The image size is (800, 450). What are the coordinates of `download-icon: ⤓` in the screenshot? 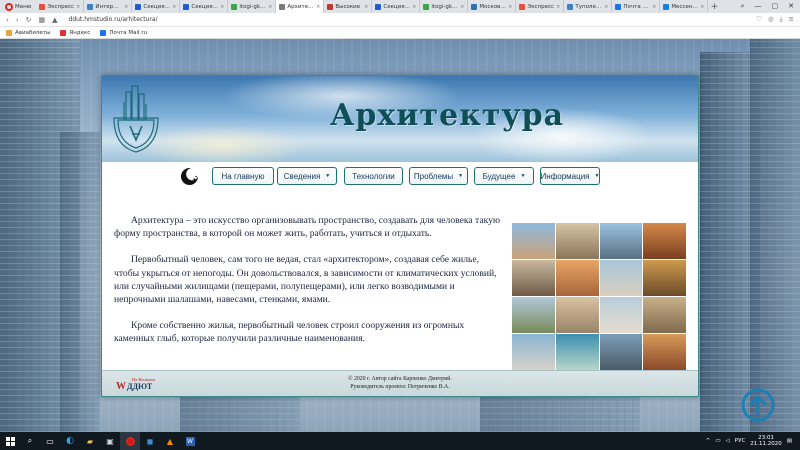 It's located at (781, 19).